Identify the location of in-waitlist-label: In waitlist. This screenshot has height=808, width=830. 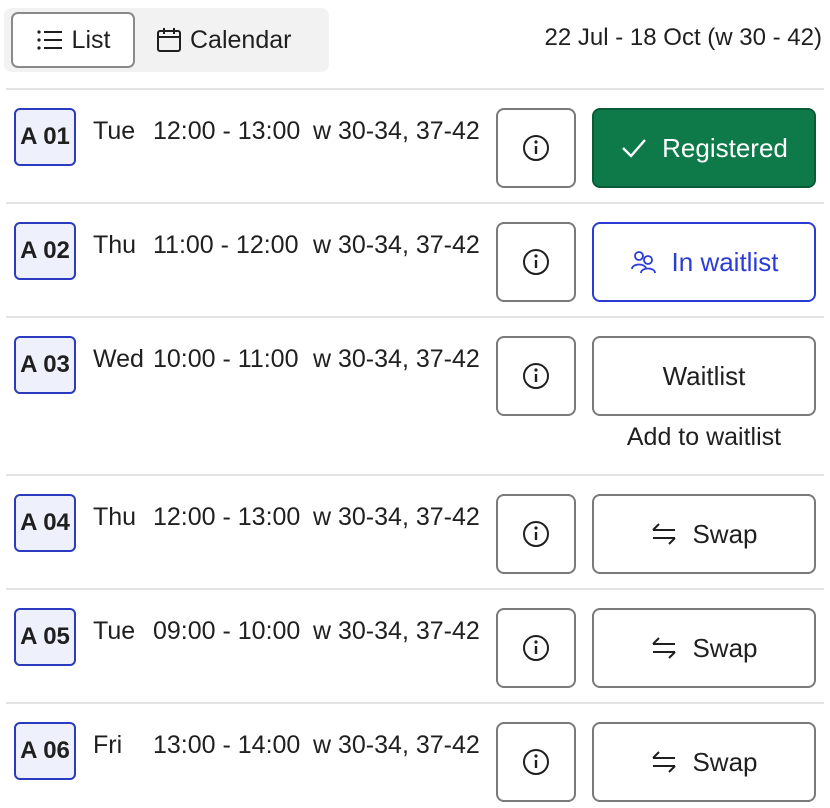
(725, 261).